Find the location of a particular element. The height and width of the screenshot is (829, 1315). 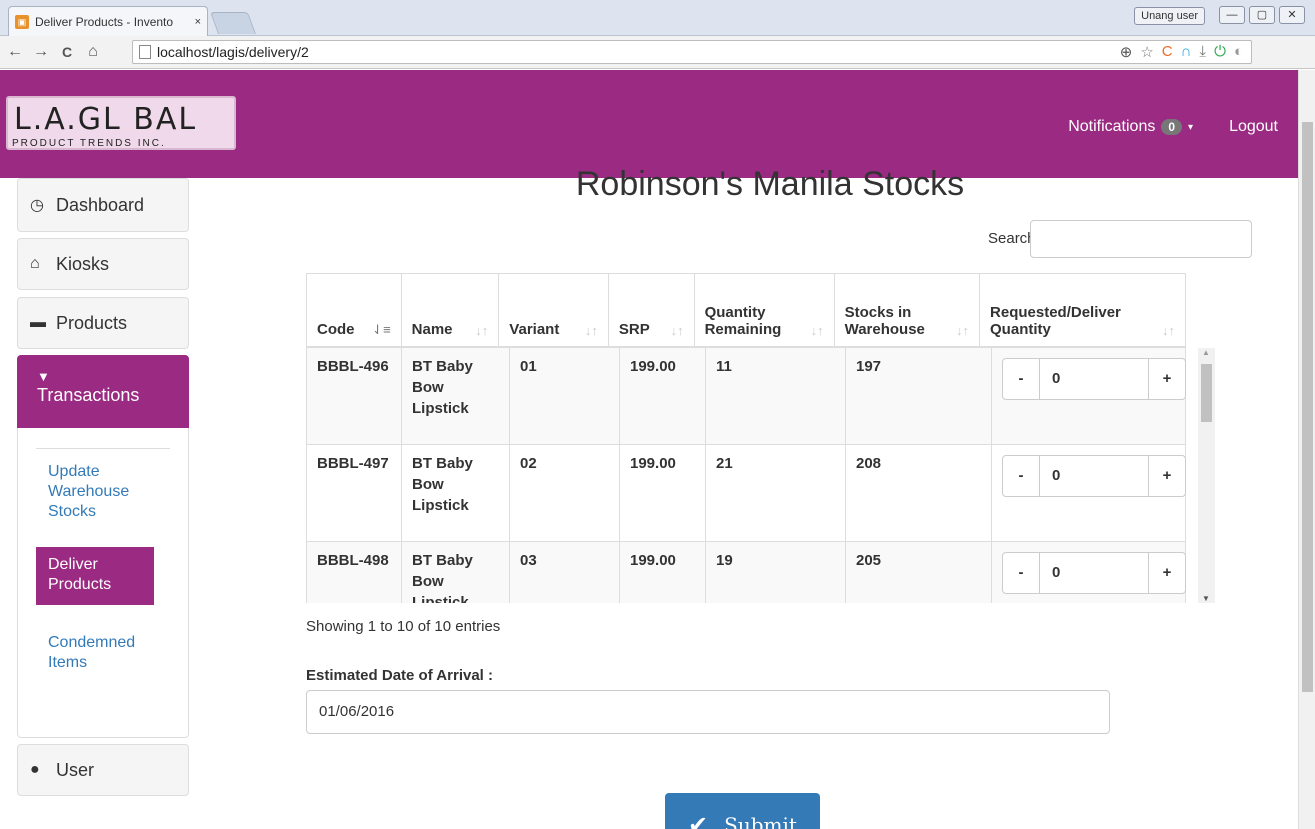

column-header-name: Name ↓↑ is located at coordinates (451, 310).